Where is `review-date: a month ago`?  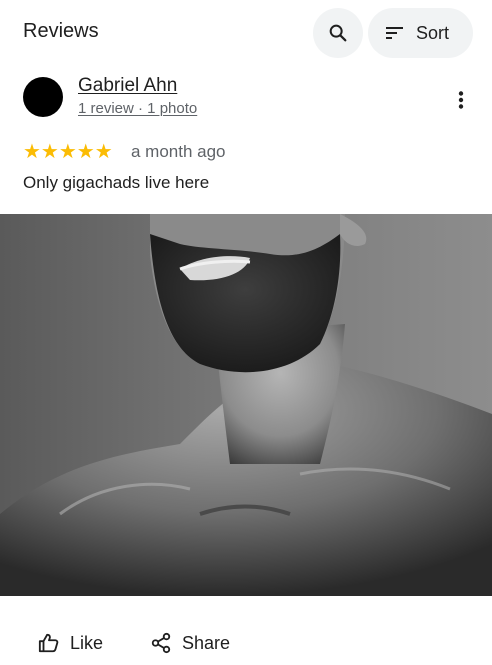
review-date: a month ago is located at coordinates (178, 151).